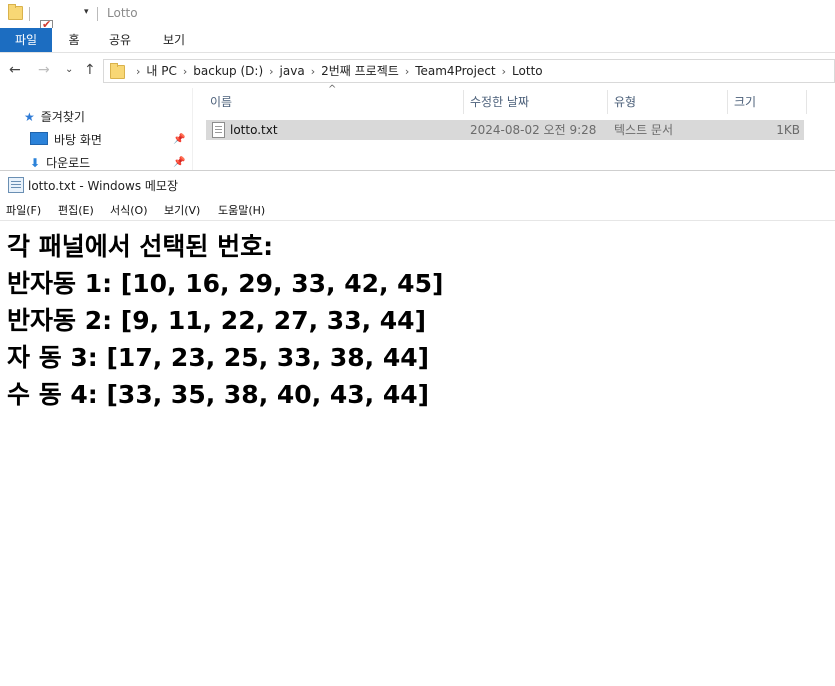 This screenshot has width=835, height=686. Describe the element at coordinates (533, 130) in the screenshot. I see `file-modified: 2024-08-02 오전 9:28` at that location.